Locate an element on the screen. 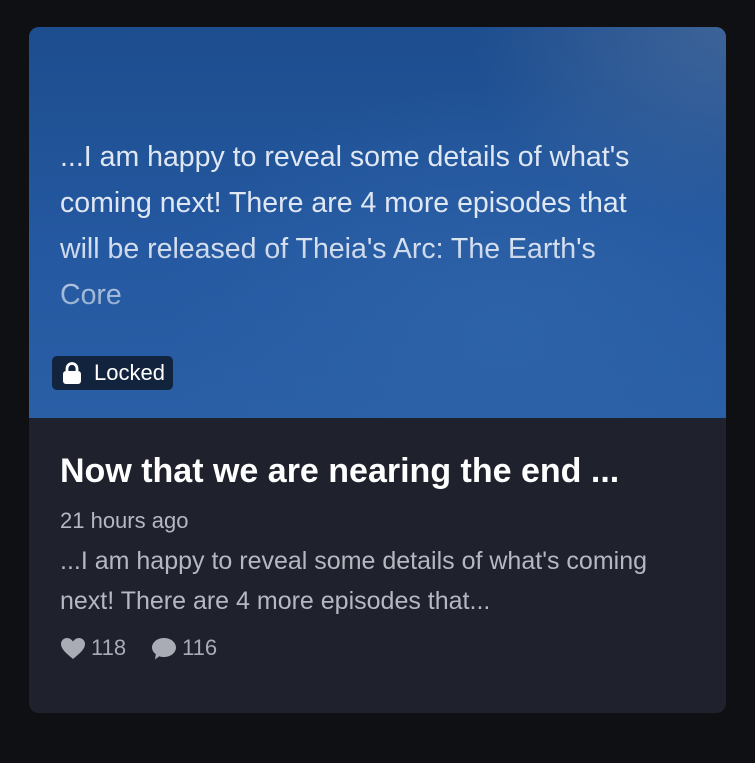 This screenshot has height=763, width=755. locked-label: Locked is located at coordinates (129, 372).